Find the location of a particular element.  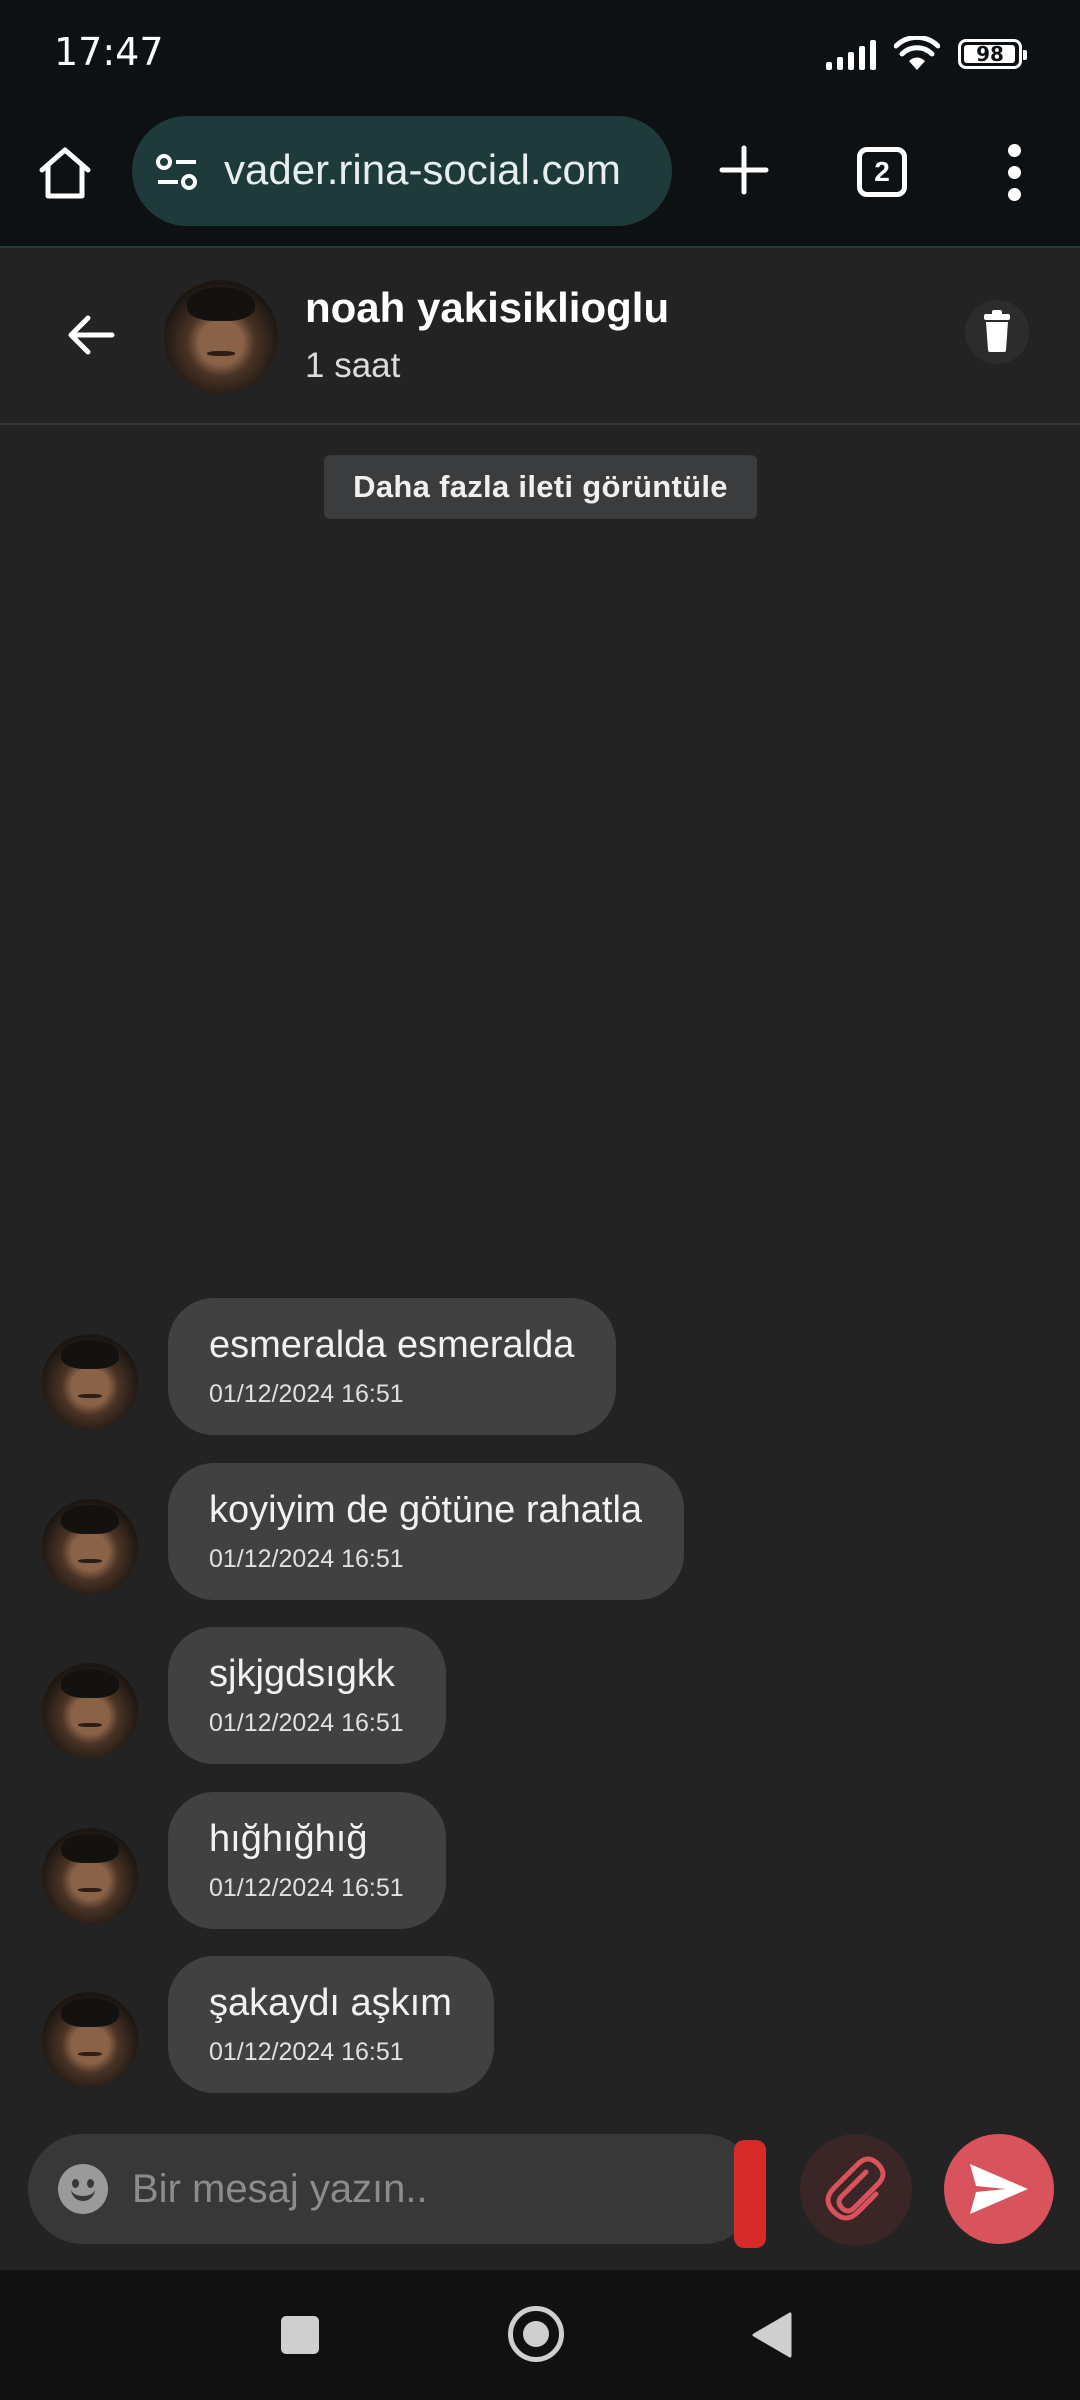

emoji-icon is located at coordinates (83, 2189).